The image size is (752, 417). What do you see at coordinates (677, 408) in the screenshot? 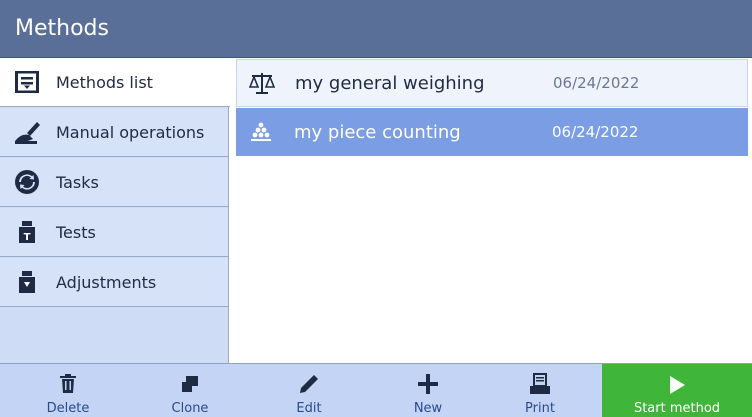
I see `start-method-label: Start method` at bounding box center [677, 408].